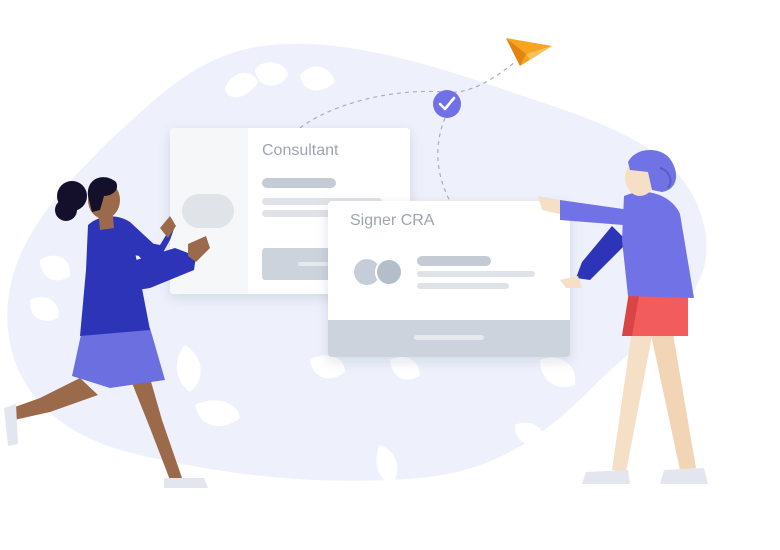  Describe the element at coordinates (529, 52) in the screenshot. I see `paper-plane-icon` at that location.